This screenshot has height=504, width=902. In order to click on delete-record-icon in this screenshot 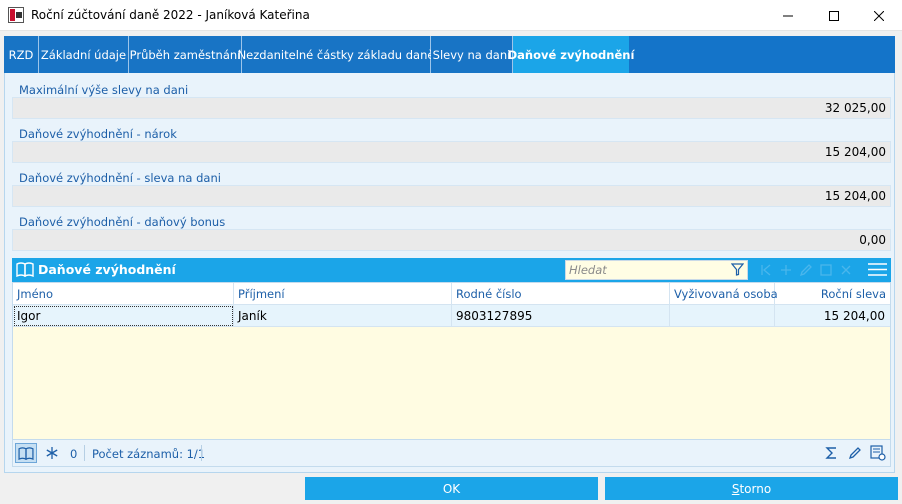, I will do `click(846, 270)`.